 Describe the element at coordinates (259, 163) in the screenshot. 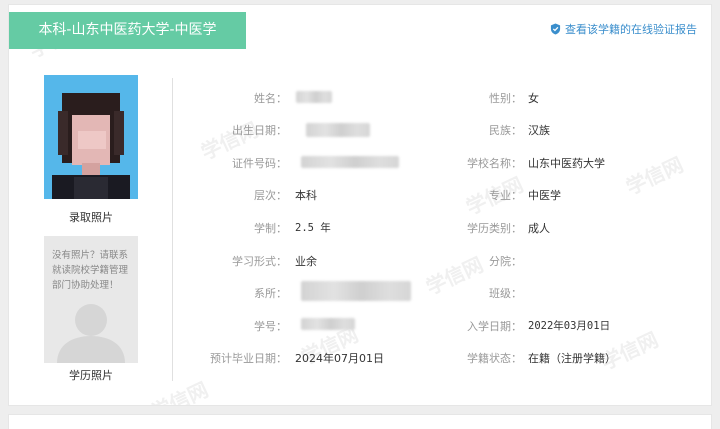

I see `id-number-label: 证件号码：` at that location.